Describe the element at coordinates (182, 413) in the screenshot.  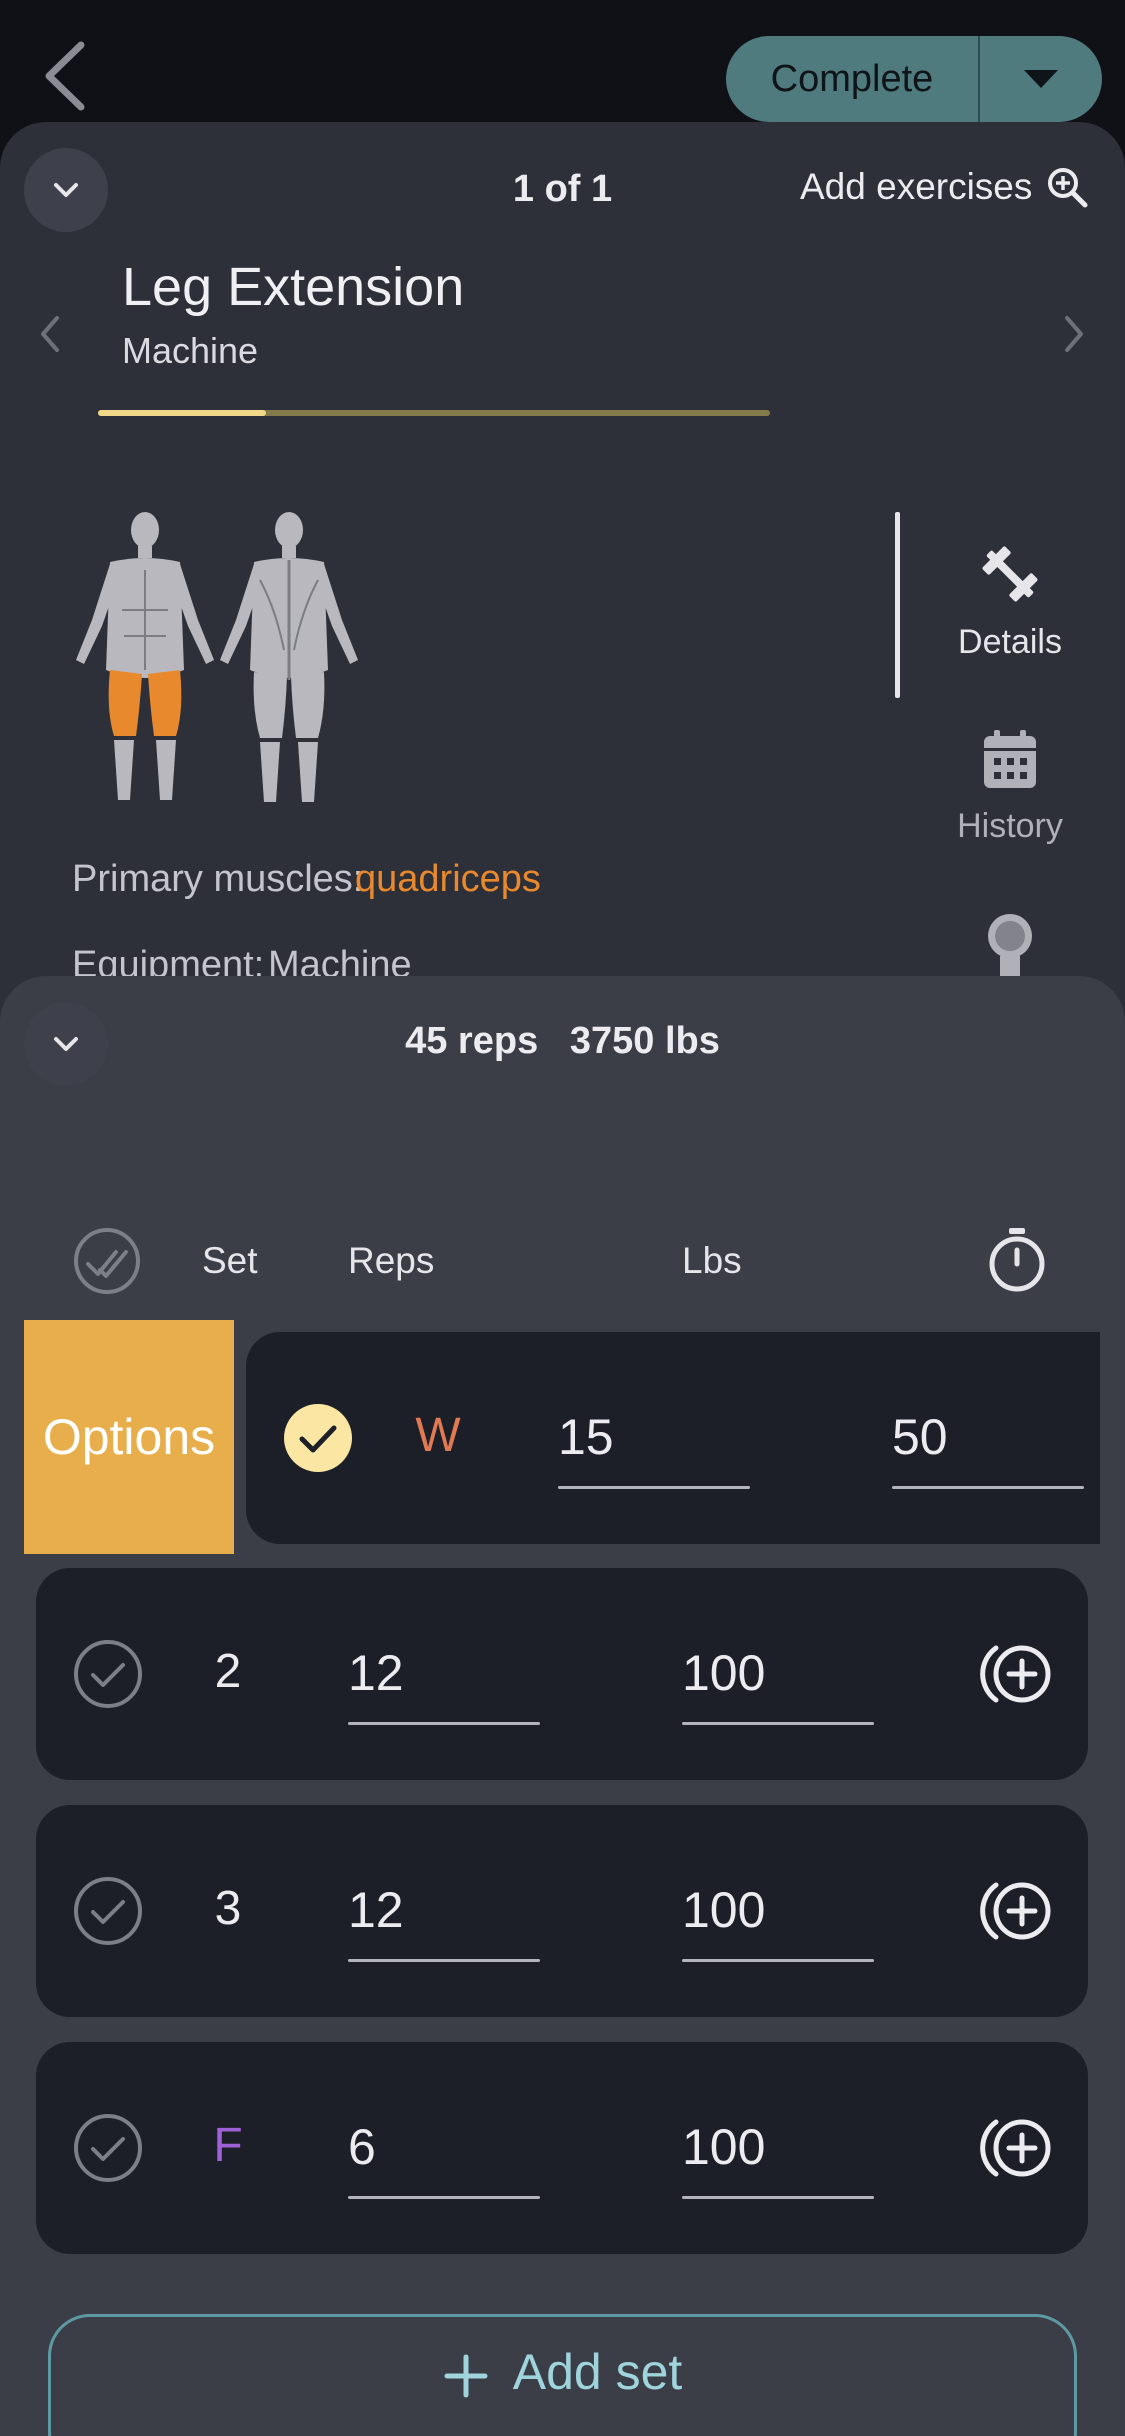
I see `exercise-progress-fill` at that location.